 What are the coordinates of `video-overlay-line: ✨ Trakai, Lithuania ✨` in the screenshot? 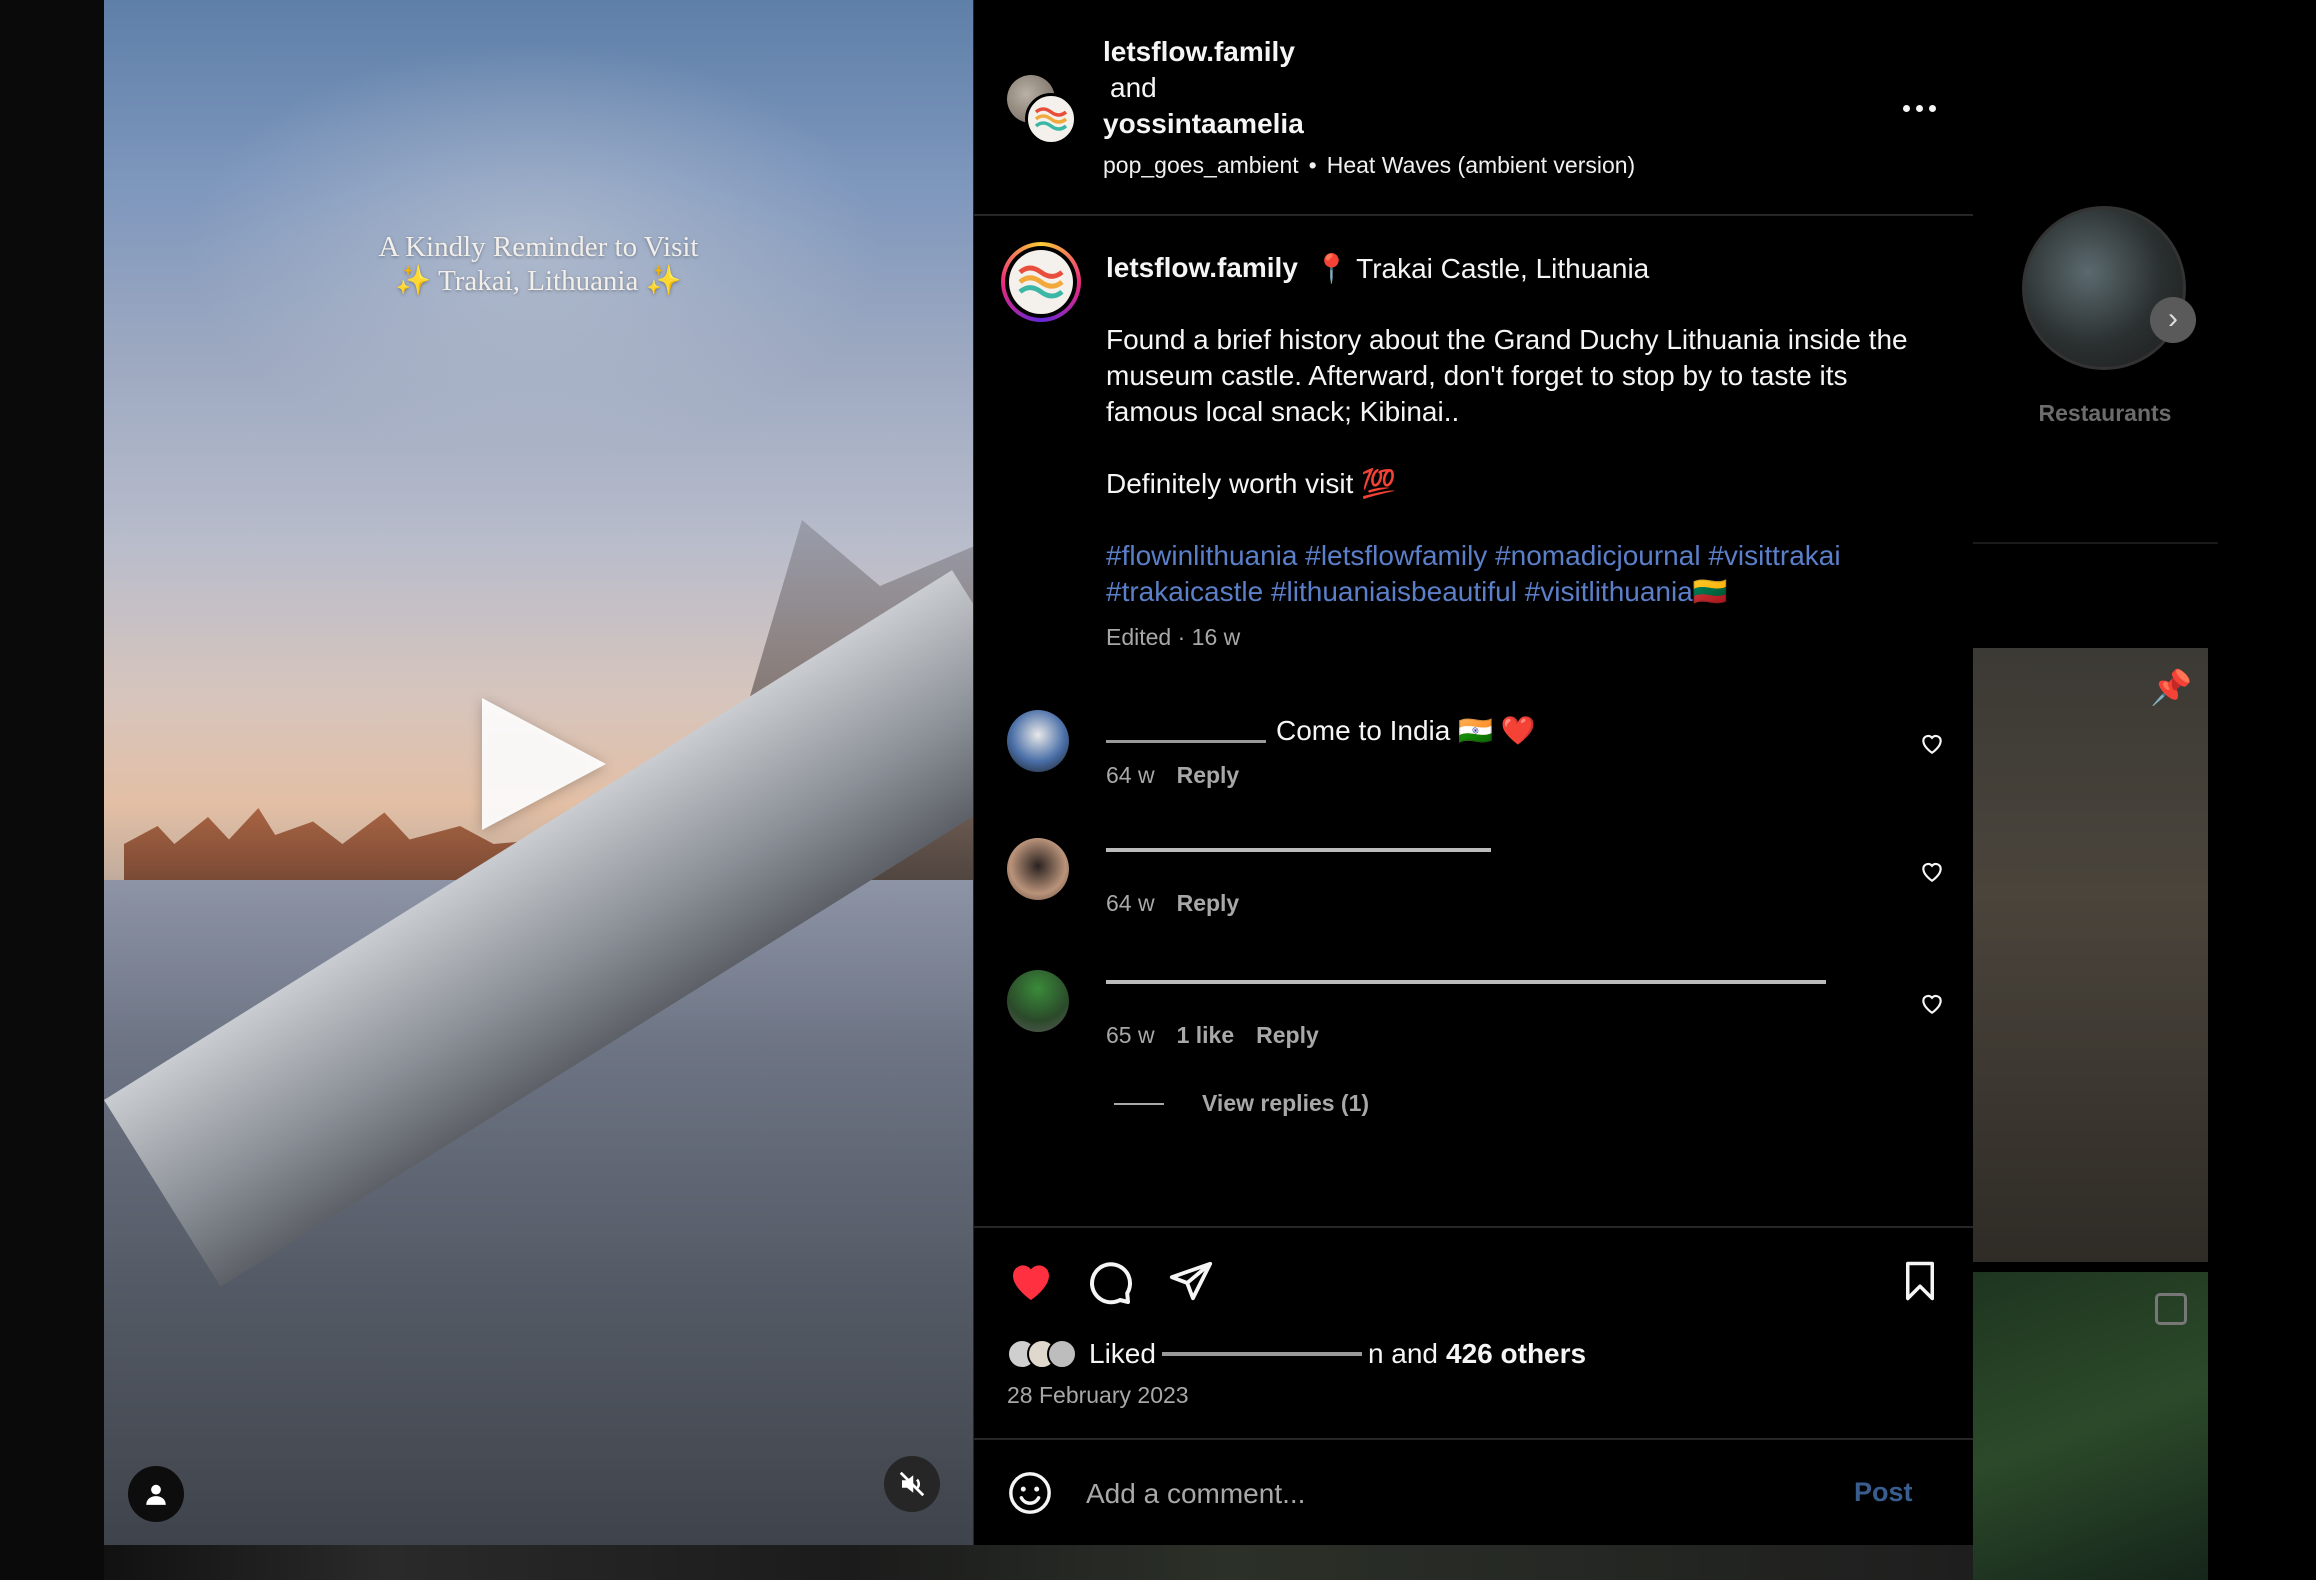 It's located at (538, 281).